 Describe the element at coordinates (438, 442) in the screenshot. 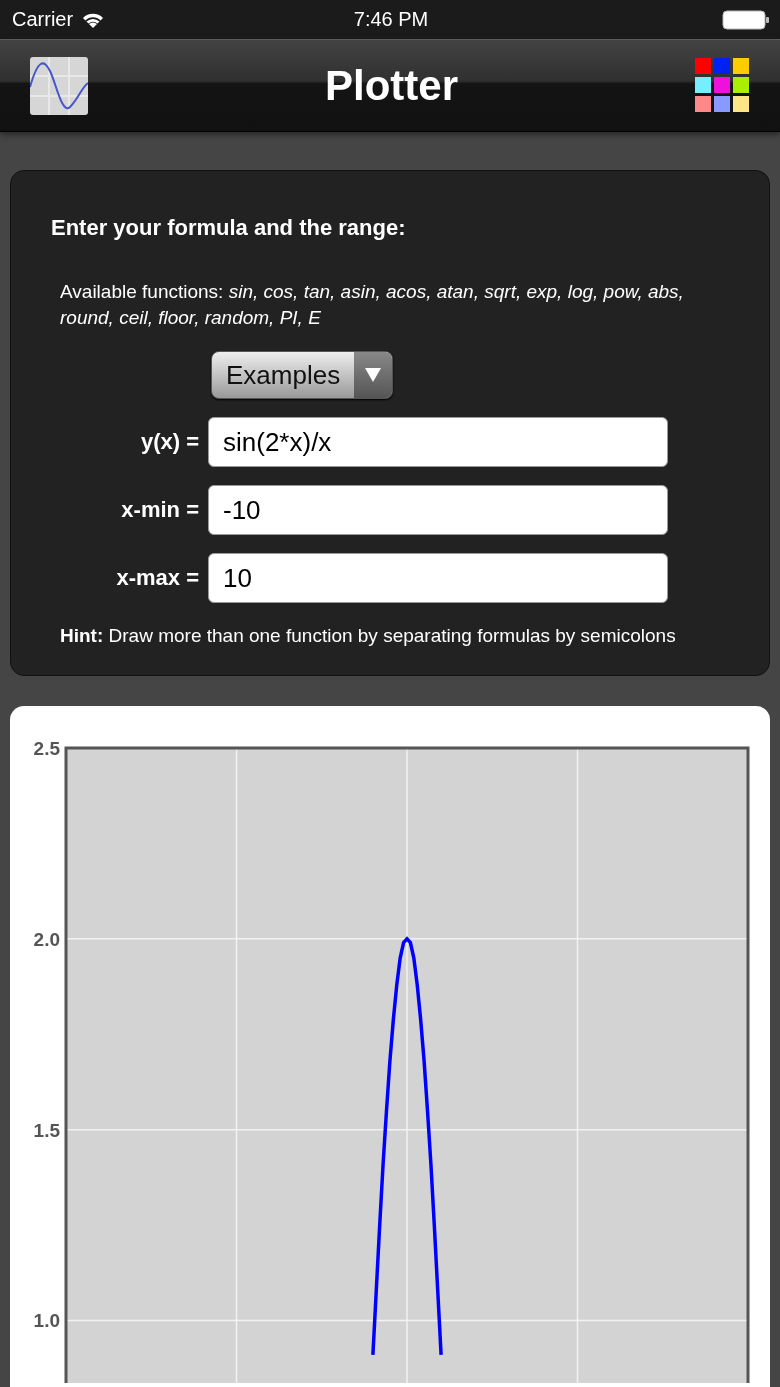

I see `input-field: sin(2*x)/x` at that location.